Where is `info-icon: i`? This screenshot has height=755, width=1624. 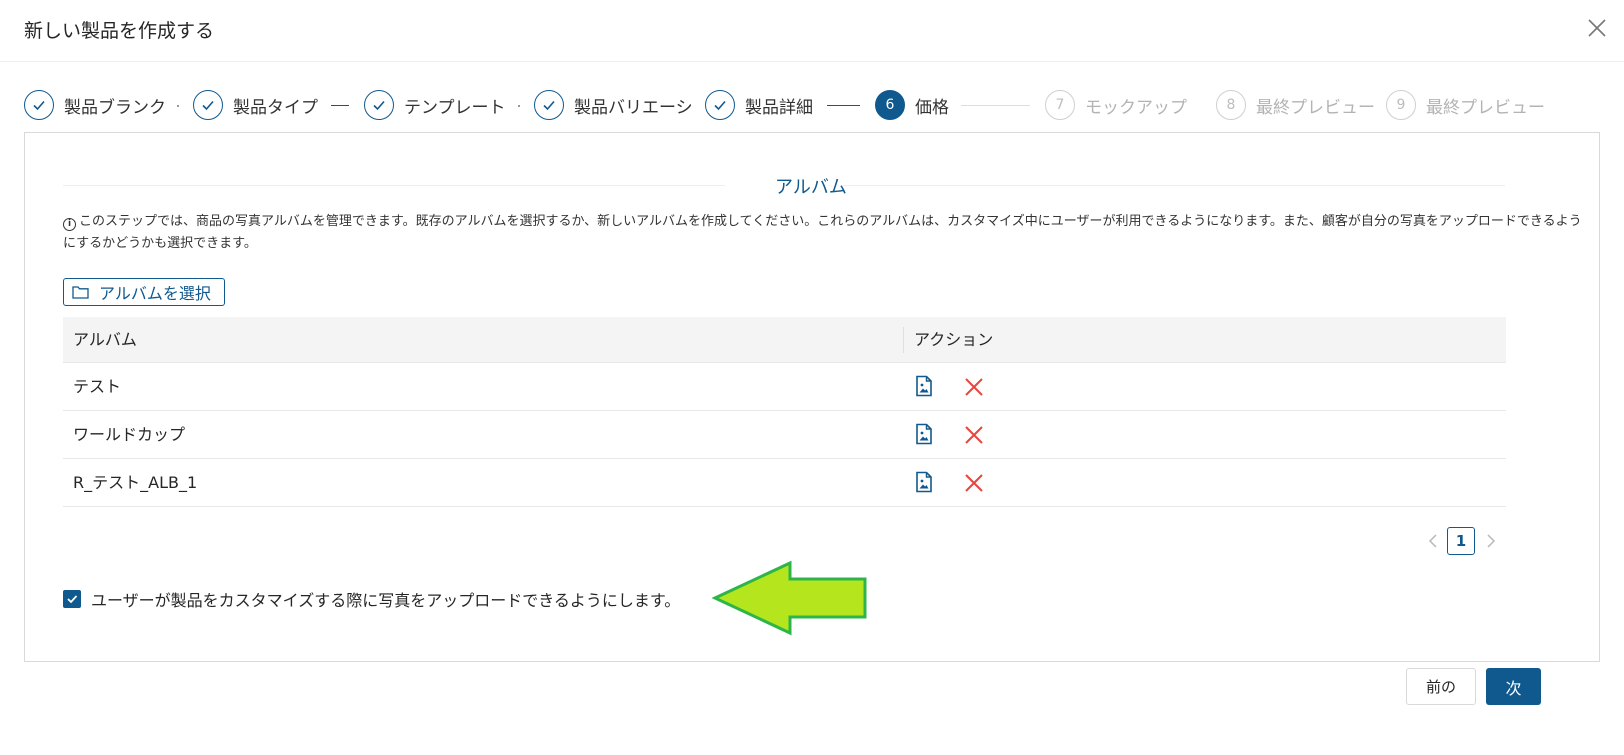
info-icon: i is located at coordinates (69, 224).